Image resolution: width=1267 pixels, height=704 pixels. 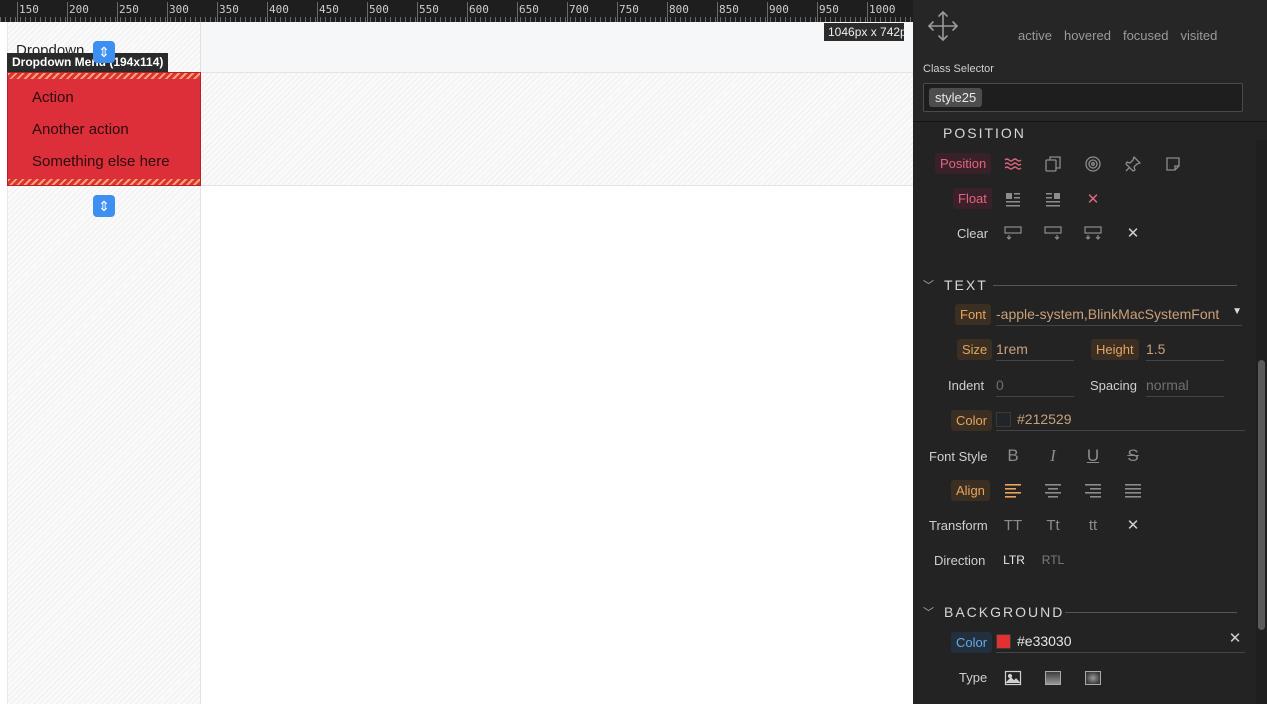 What do you see at coordinates (1044, 419) in the screenshot?
I see `text-color-value: #212529` at bounding box center [1044, 419].